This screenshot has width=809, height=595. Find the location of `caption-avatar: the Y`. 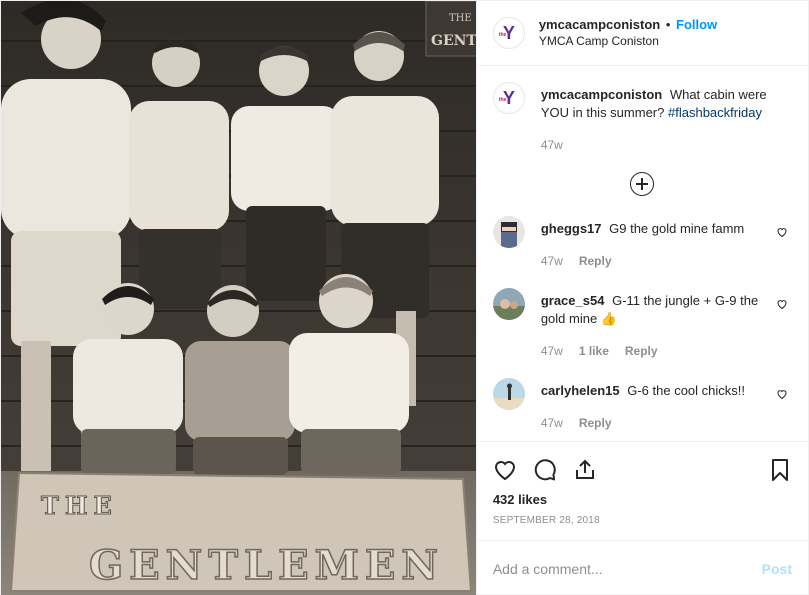

caption-avatar: the Y is located at coordinates (508, 98).